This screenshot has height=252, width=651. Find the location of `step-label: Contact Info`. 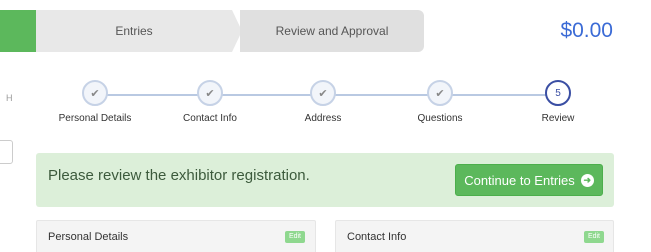

step-label: Contact Info is located at coordinates (210, 118).